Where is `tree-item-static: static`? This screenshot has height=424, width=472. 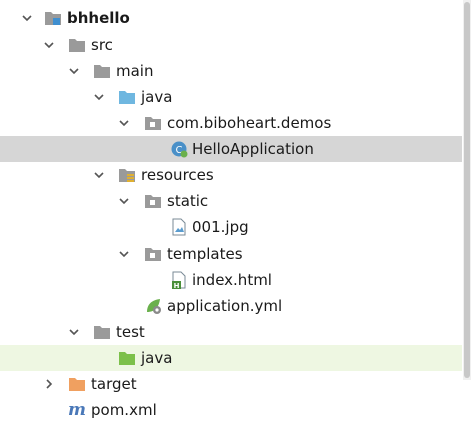
tree-item-static: static is located at coordinates (231, 201).